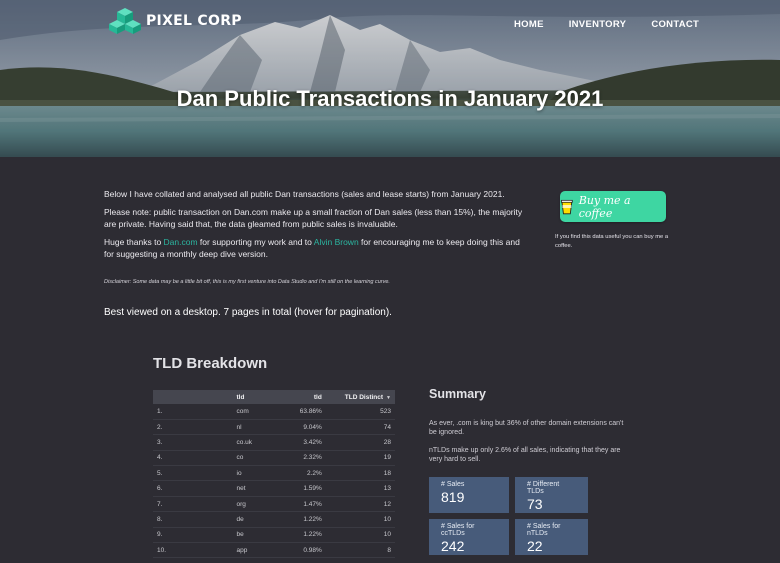  Describe the element at coordinates (168, 412) in the screenshot. I see `row-index: 1.` at that location.